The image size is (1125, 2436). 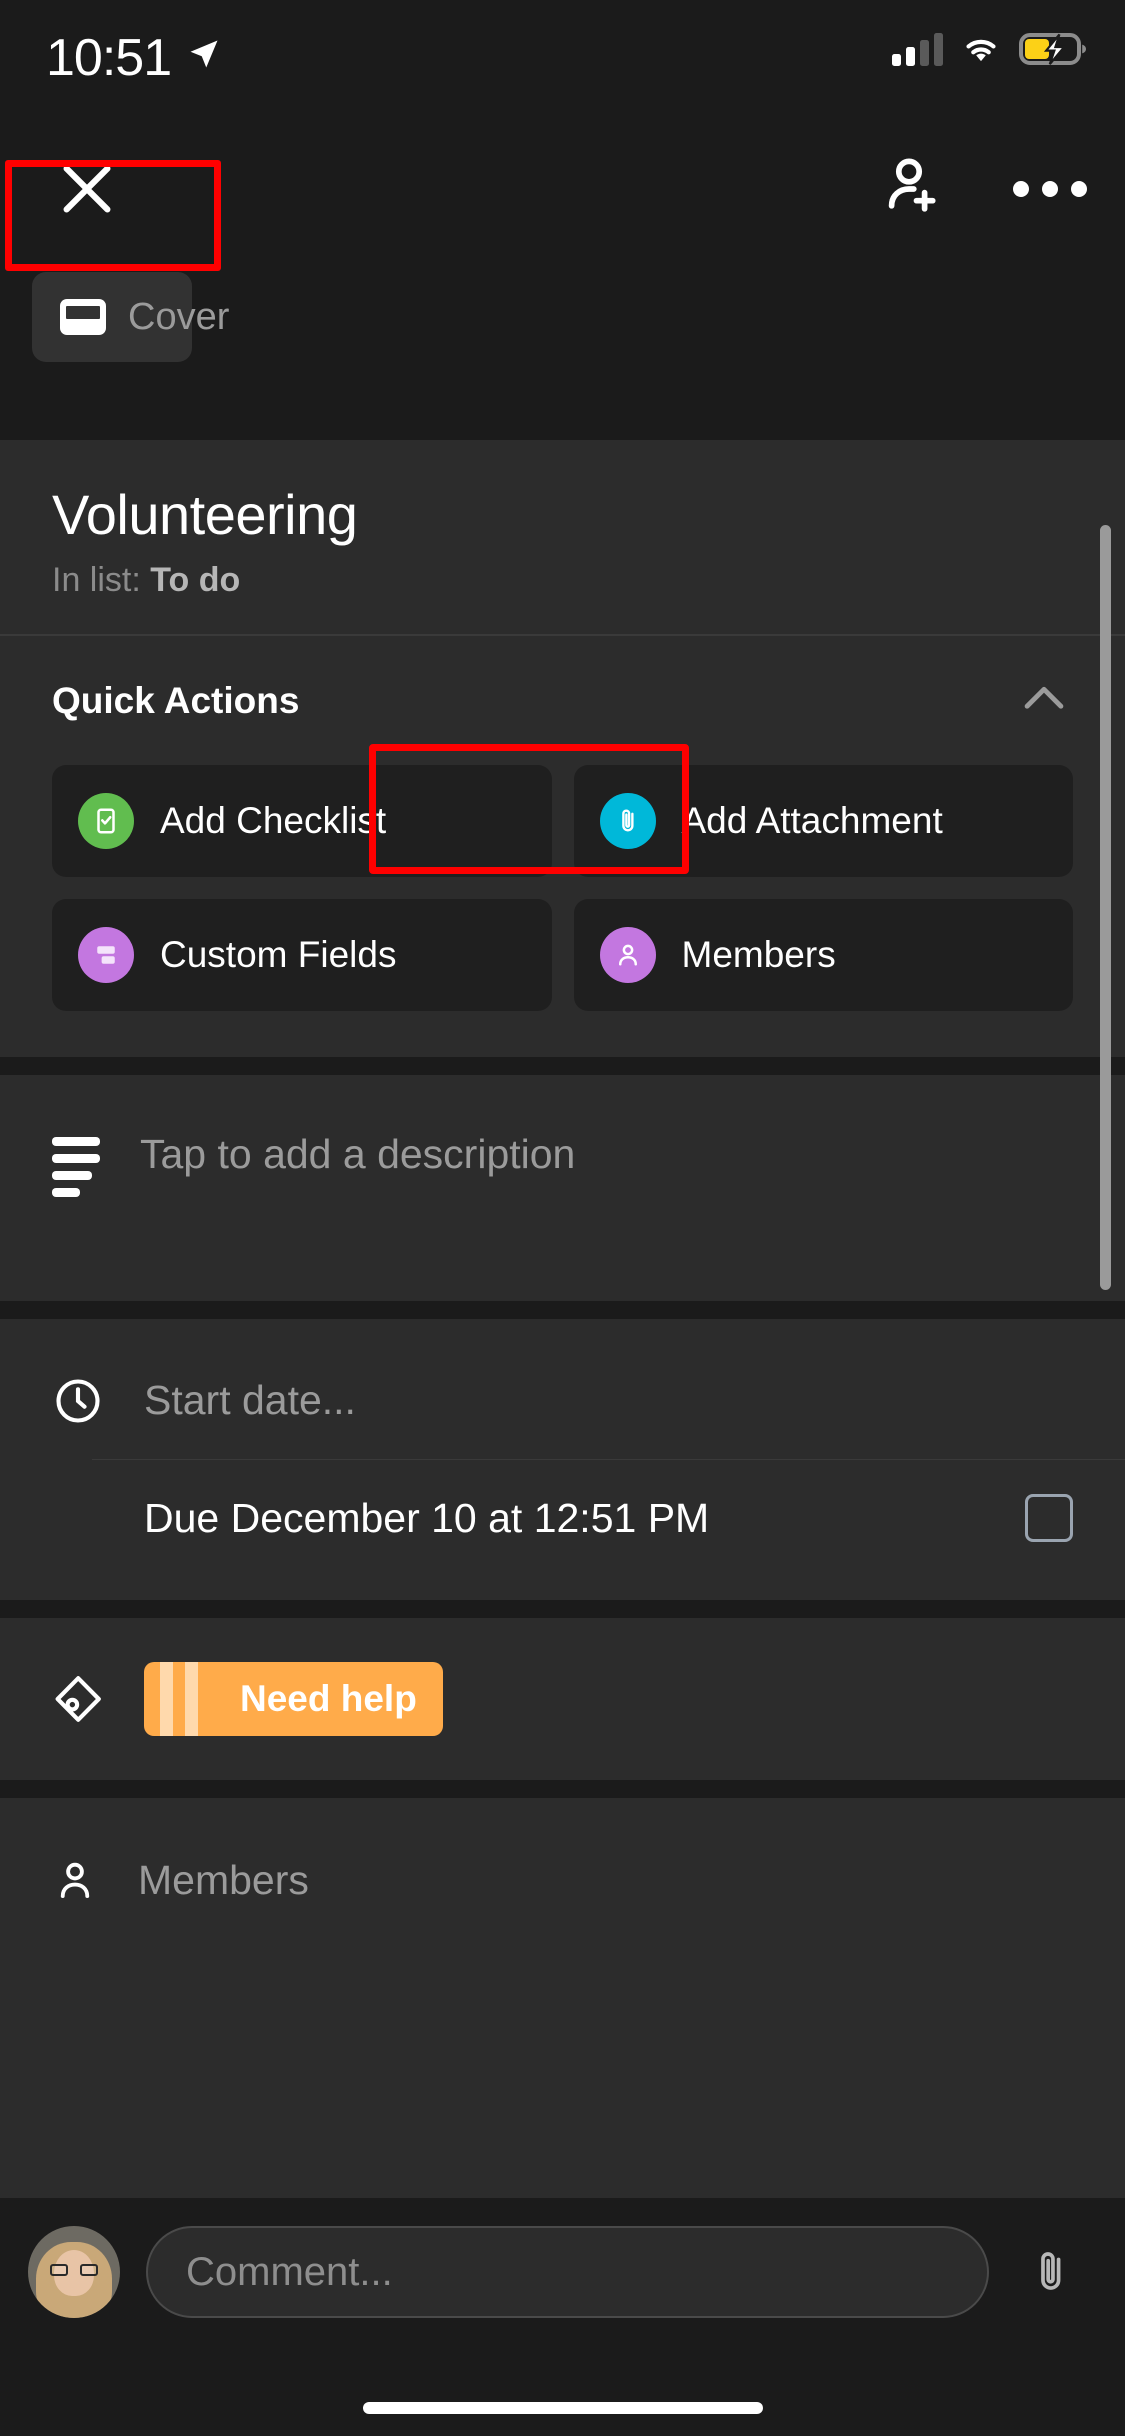 I want to click on checklist-icon, so click(x=106, y=820).